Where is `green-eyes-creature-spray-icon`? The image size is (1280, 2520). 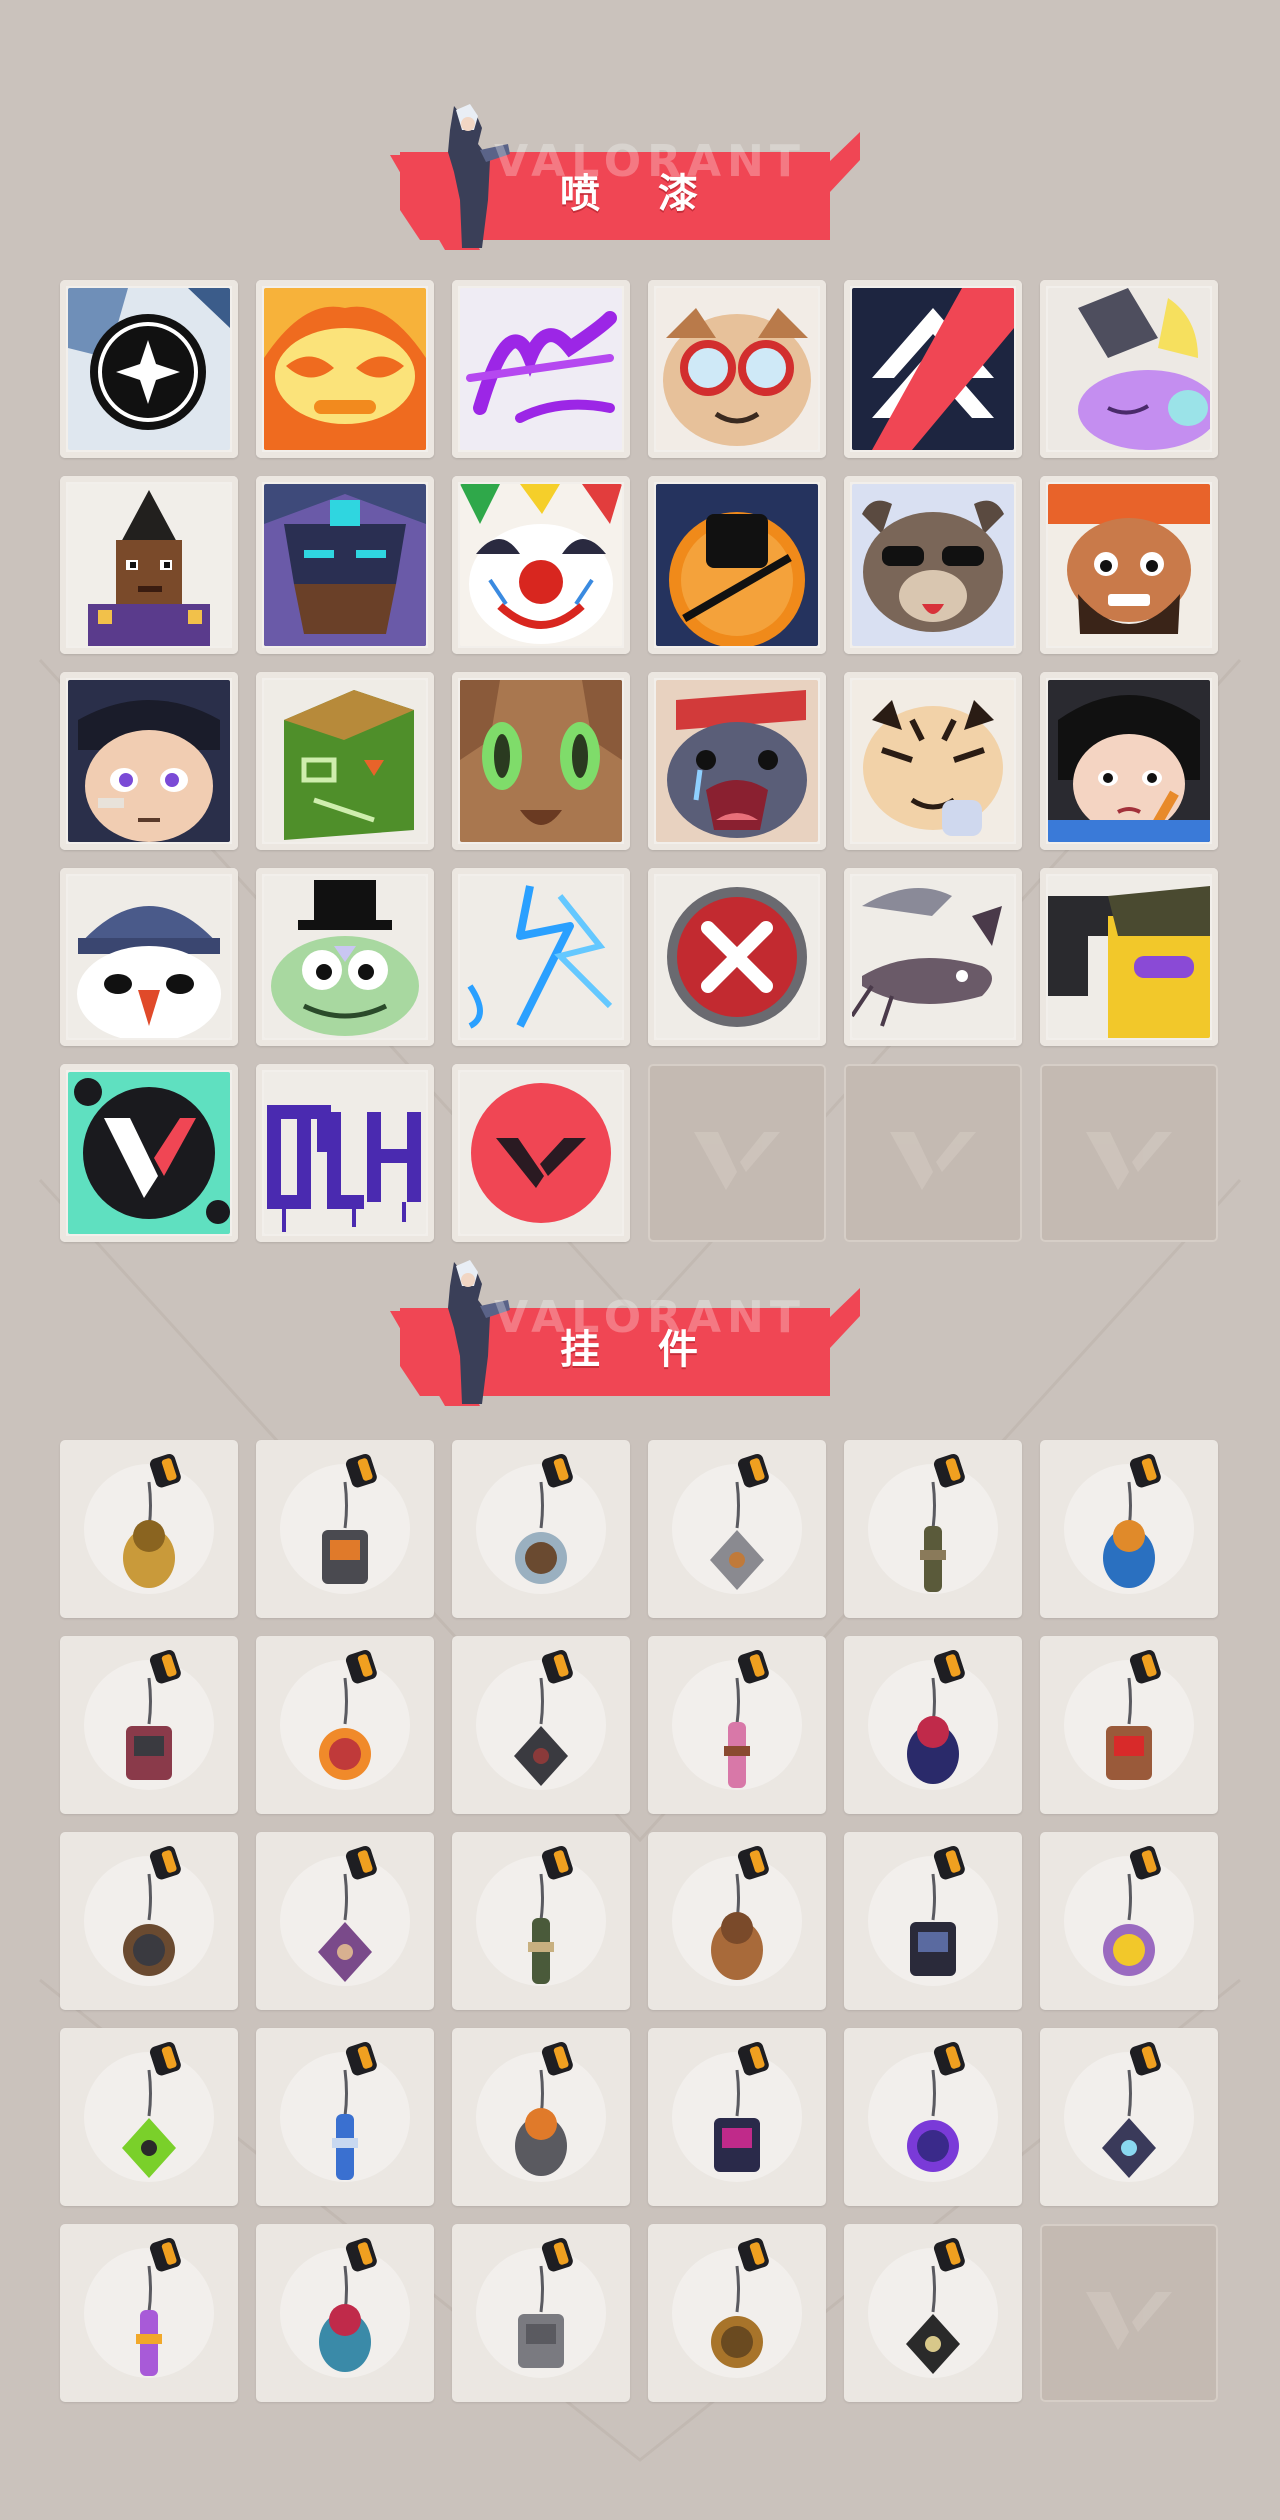
green-eyes-creature-spray-icon is located at coordinates (541, 761).